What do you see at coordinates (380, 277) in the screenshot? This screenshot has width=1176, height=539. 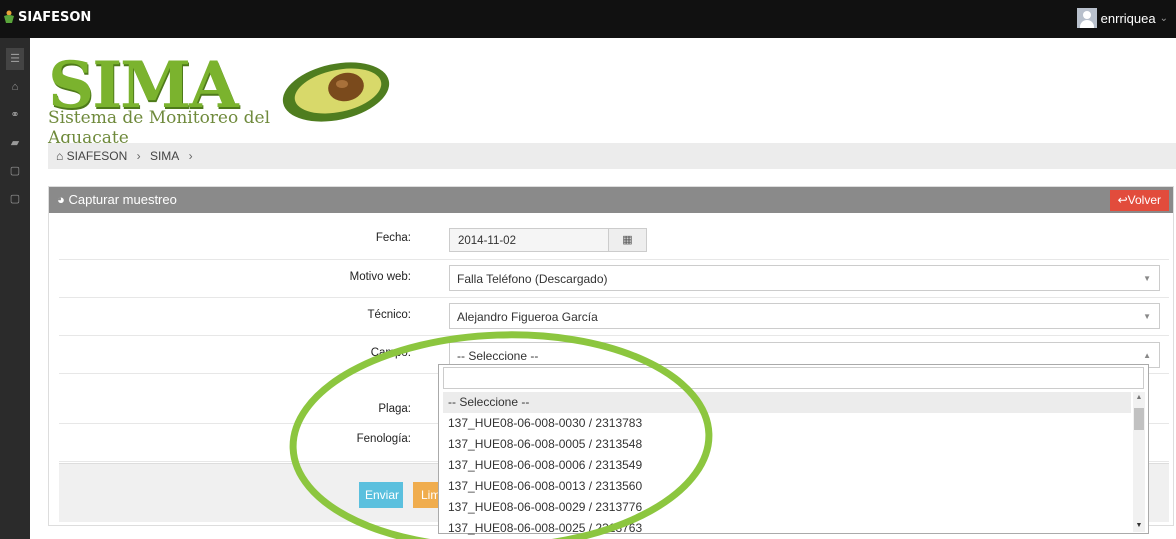 I see `motivo-label: Motivo web:` at bounding box center [380, 277].